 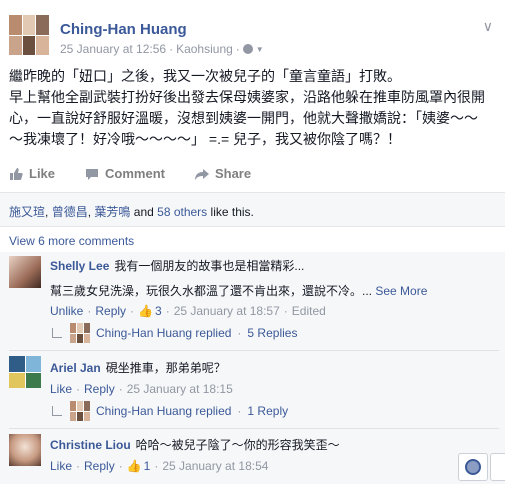 I want to click on comment-like-count: 3, so click(x=158, y=311).